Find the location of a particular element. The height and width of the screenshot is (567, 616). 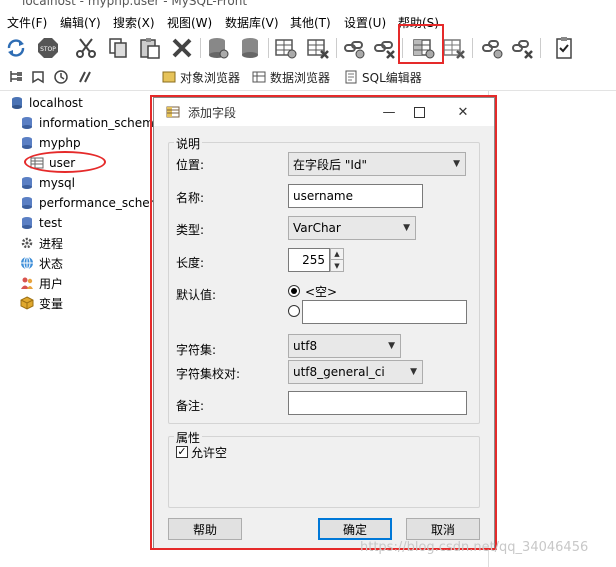

delete-table-icon is located at coordinates (318, 48).